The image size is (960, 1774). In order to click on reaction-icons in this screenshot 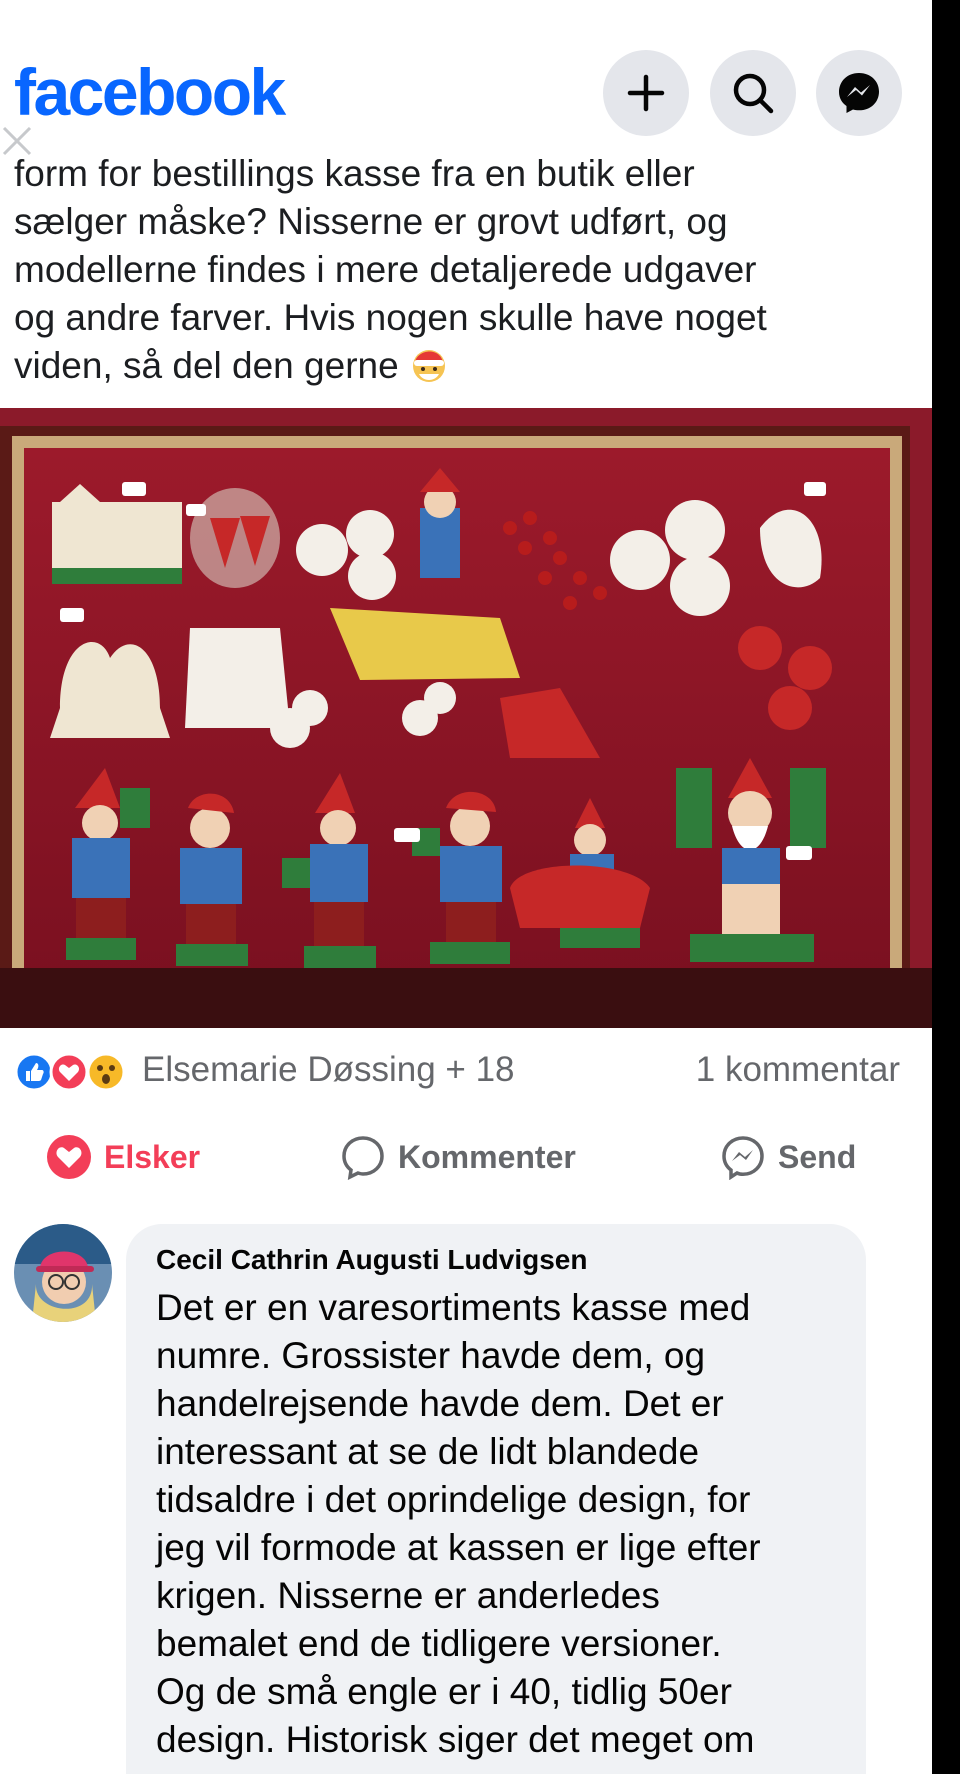, I will do `click(70, 1072)`.